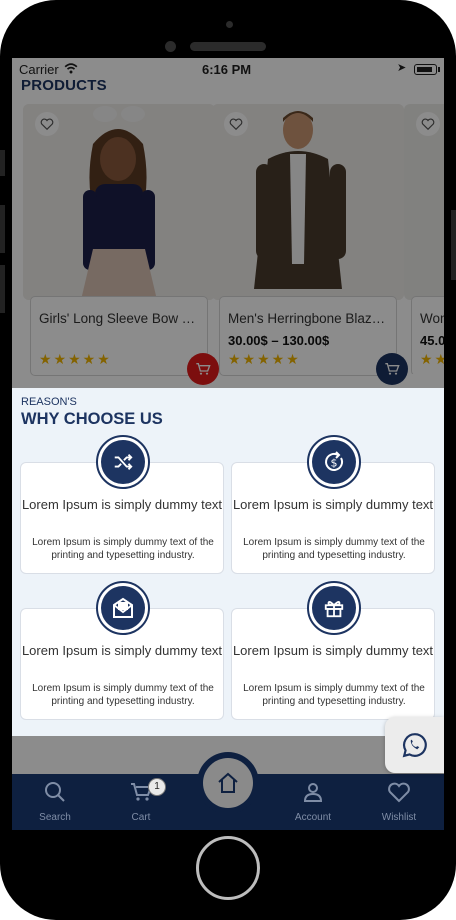 Image resolution: width=456 pixels, height=920 pixels. I want to click on tab-cart: Cart, so click(141, 802).